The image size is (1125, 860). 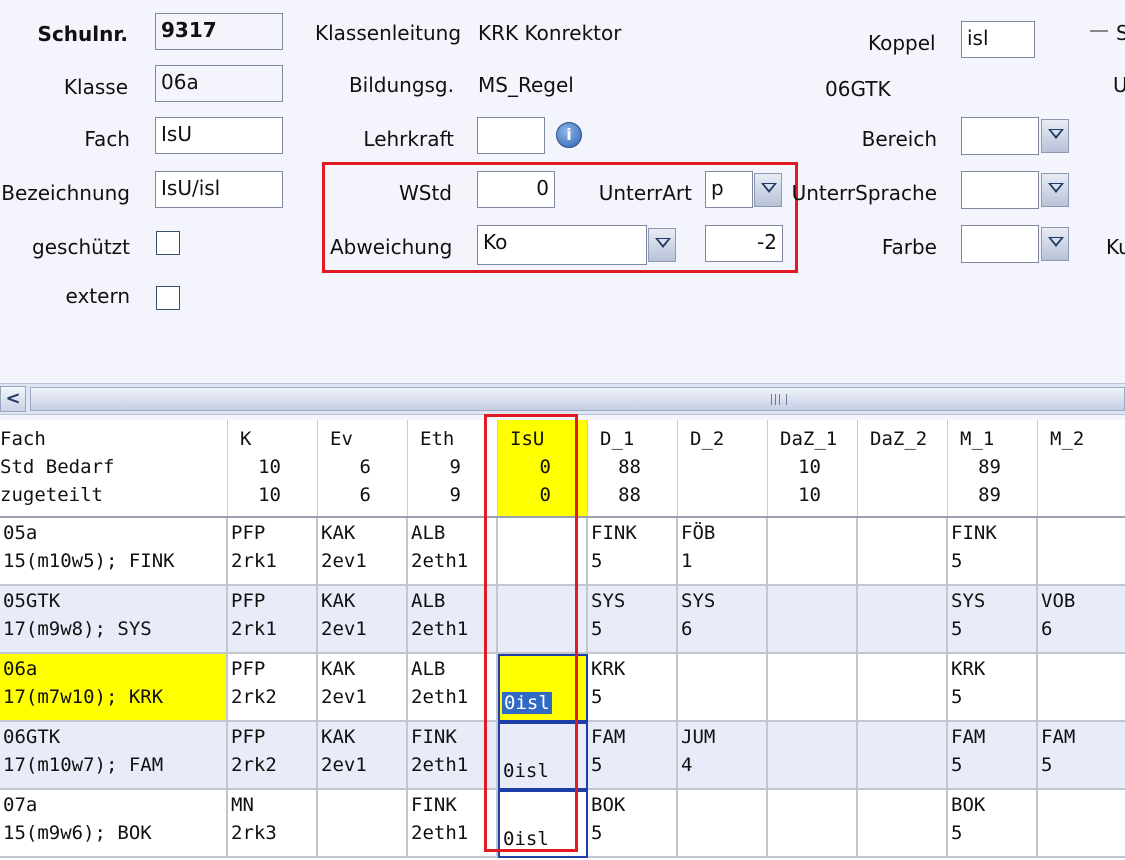 I want to click on unterrsprache-dropdown-icon, so click(x=1055, y=190).